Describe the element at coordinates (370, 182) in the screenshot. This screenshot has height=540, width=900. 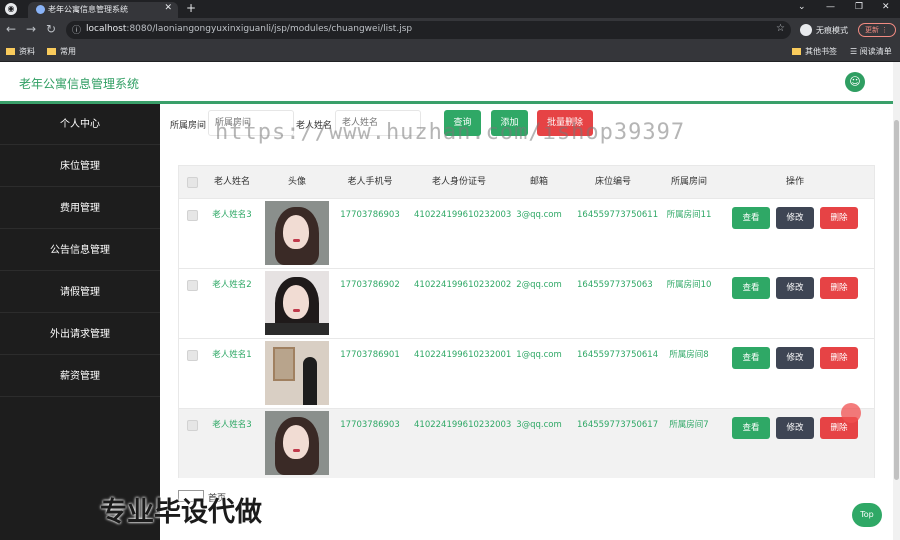
I see `header-phone: 老人手机号` at that location.